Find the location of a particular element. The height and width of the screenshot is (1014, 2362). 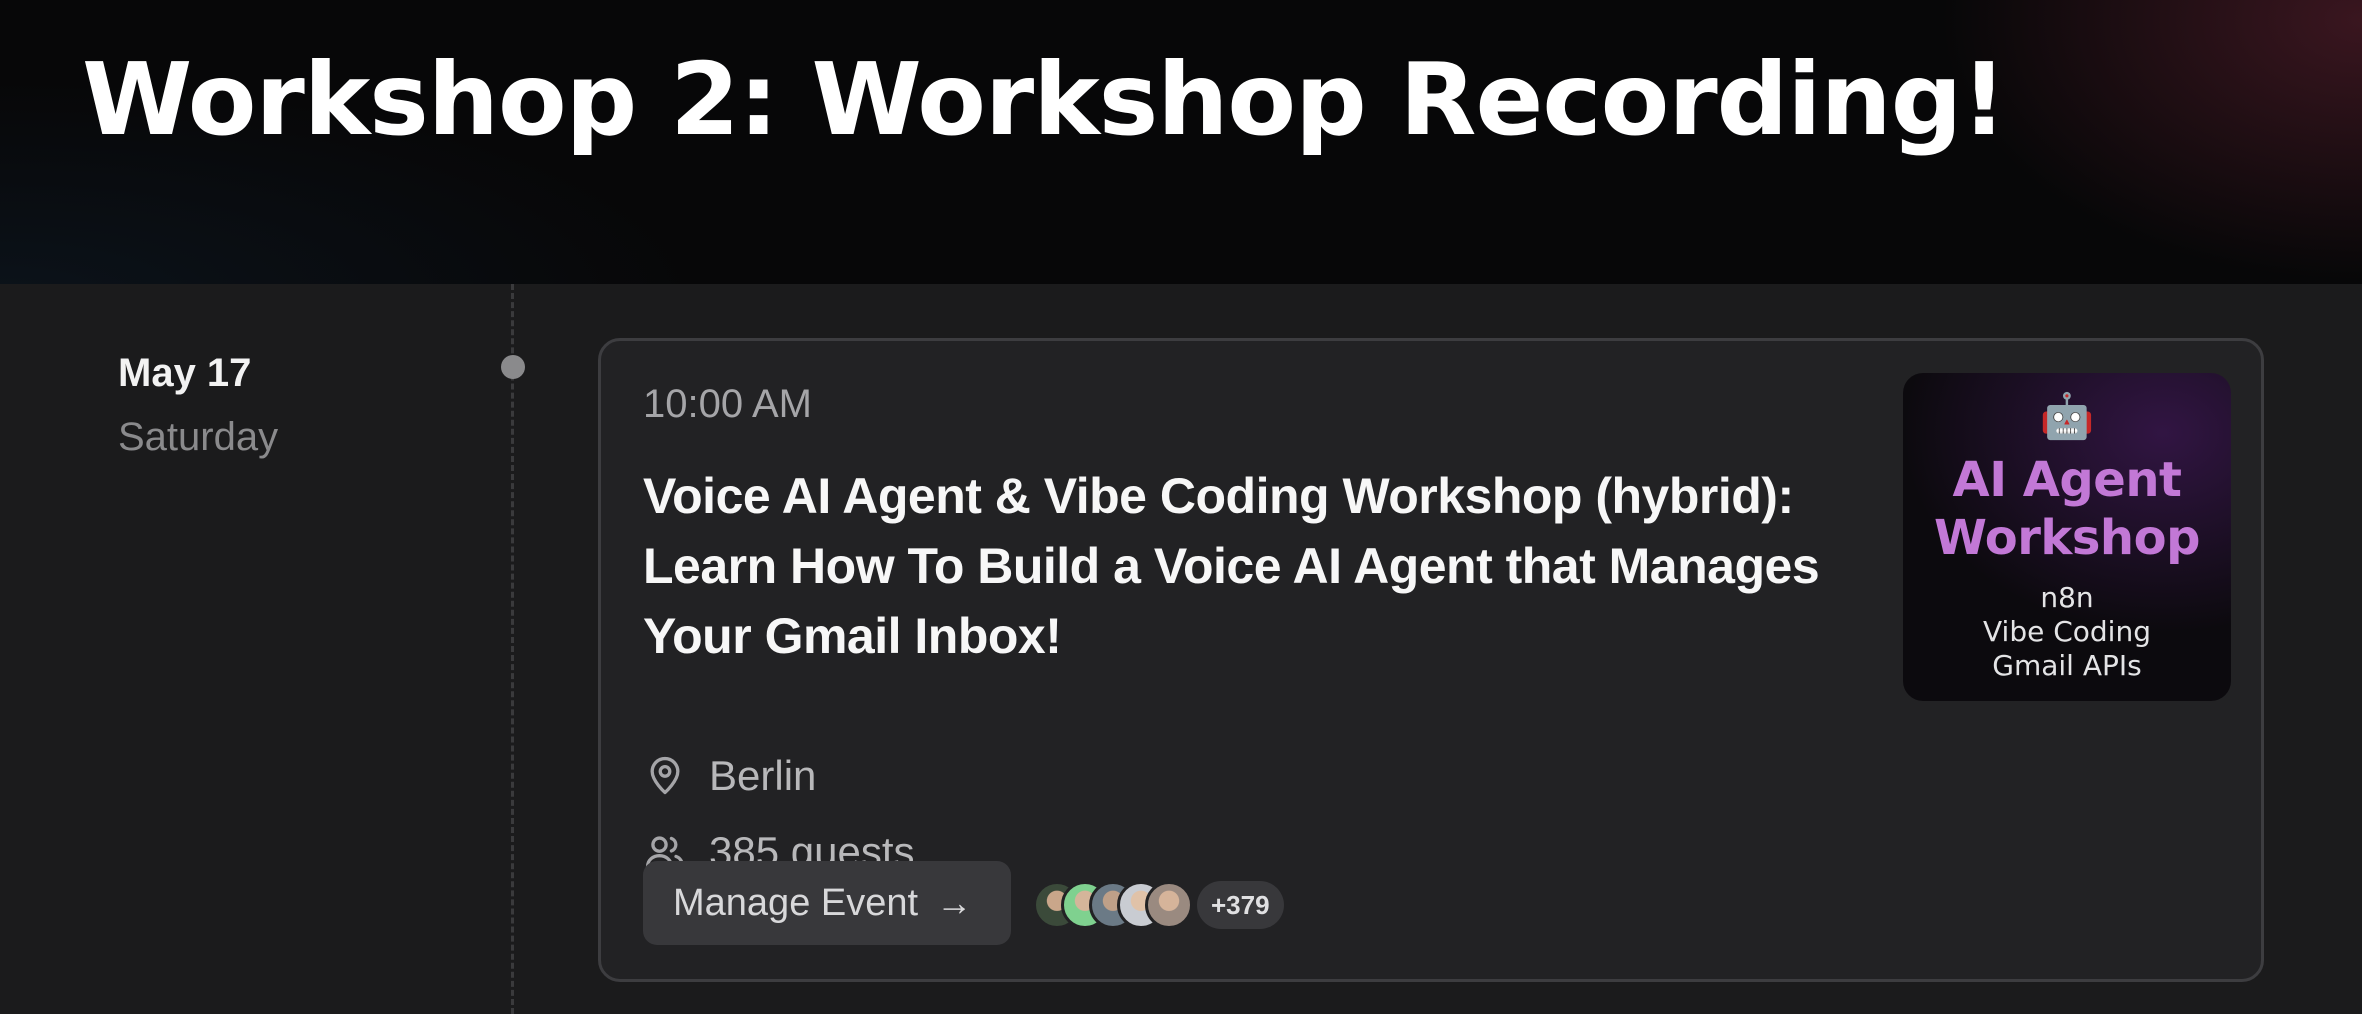

thumbnail-subtitle: n8n Vibe Coding Gmail APIs is located at coordinates (2067, 632).